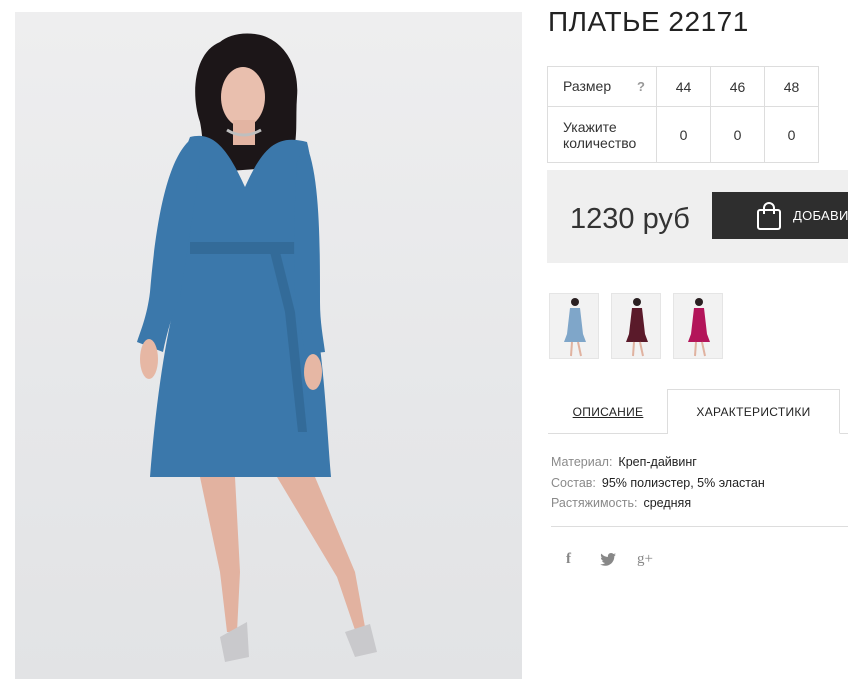 The width and height of the screenshot is (848, 679). What do you see at coordinates (791, 86) in the screenshot?
I see `size-option: 48` at bounding box center [791, 86].